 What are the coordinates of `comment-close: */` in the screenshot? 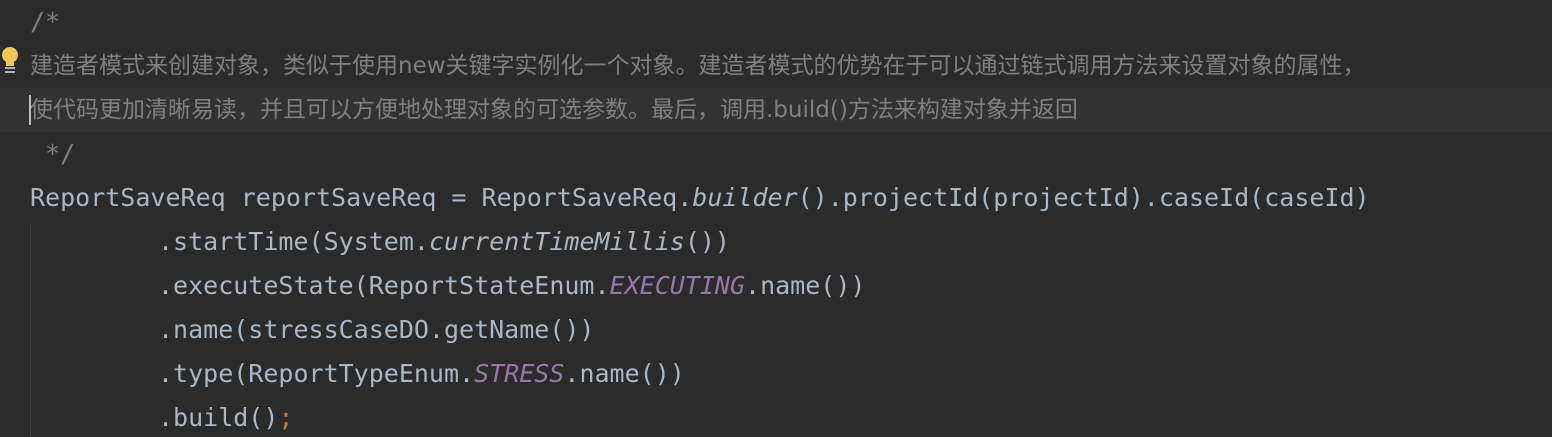 It's located at (53, 153).